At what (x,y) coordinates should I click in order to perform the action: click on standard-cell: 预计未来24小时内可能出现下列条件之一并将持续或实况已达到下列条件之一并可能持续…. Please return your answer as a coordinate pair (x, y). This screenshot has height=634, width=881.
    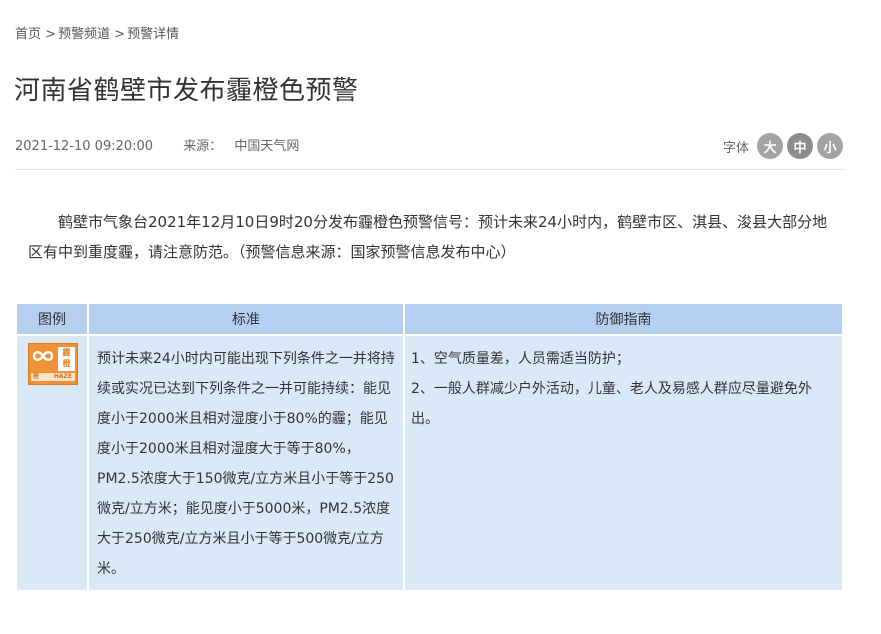
    Looking at the image, I should click on (246, 463).